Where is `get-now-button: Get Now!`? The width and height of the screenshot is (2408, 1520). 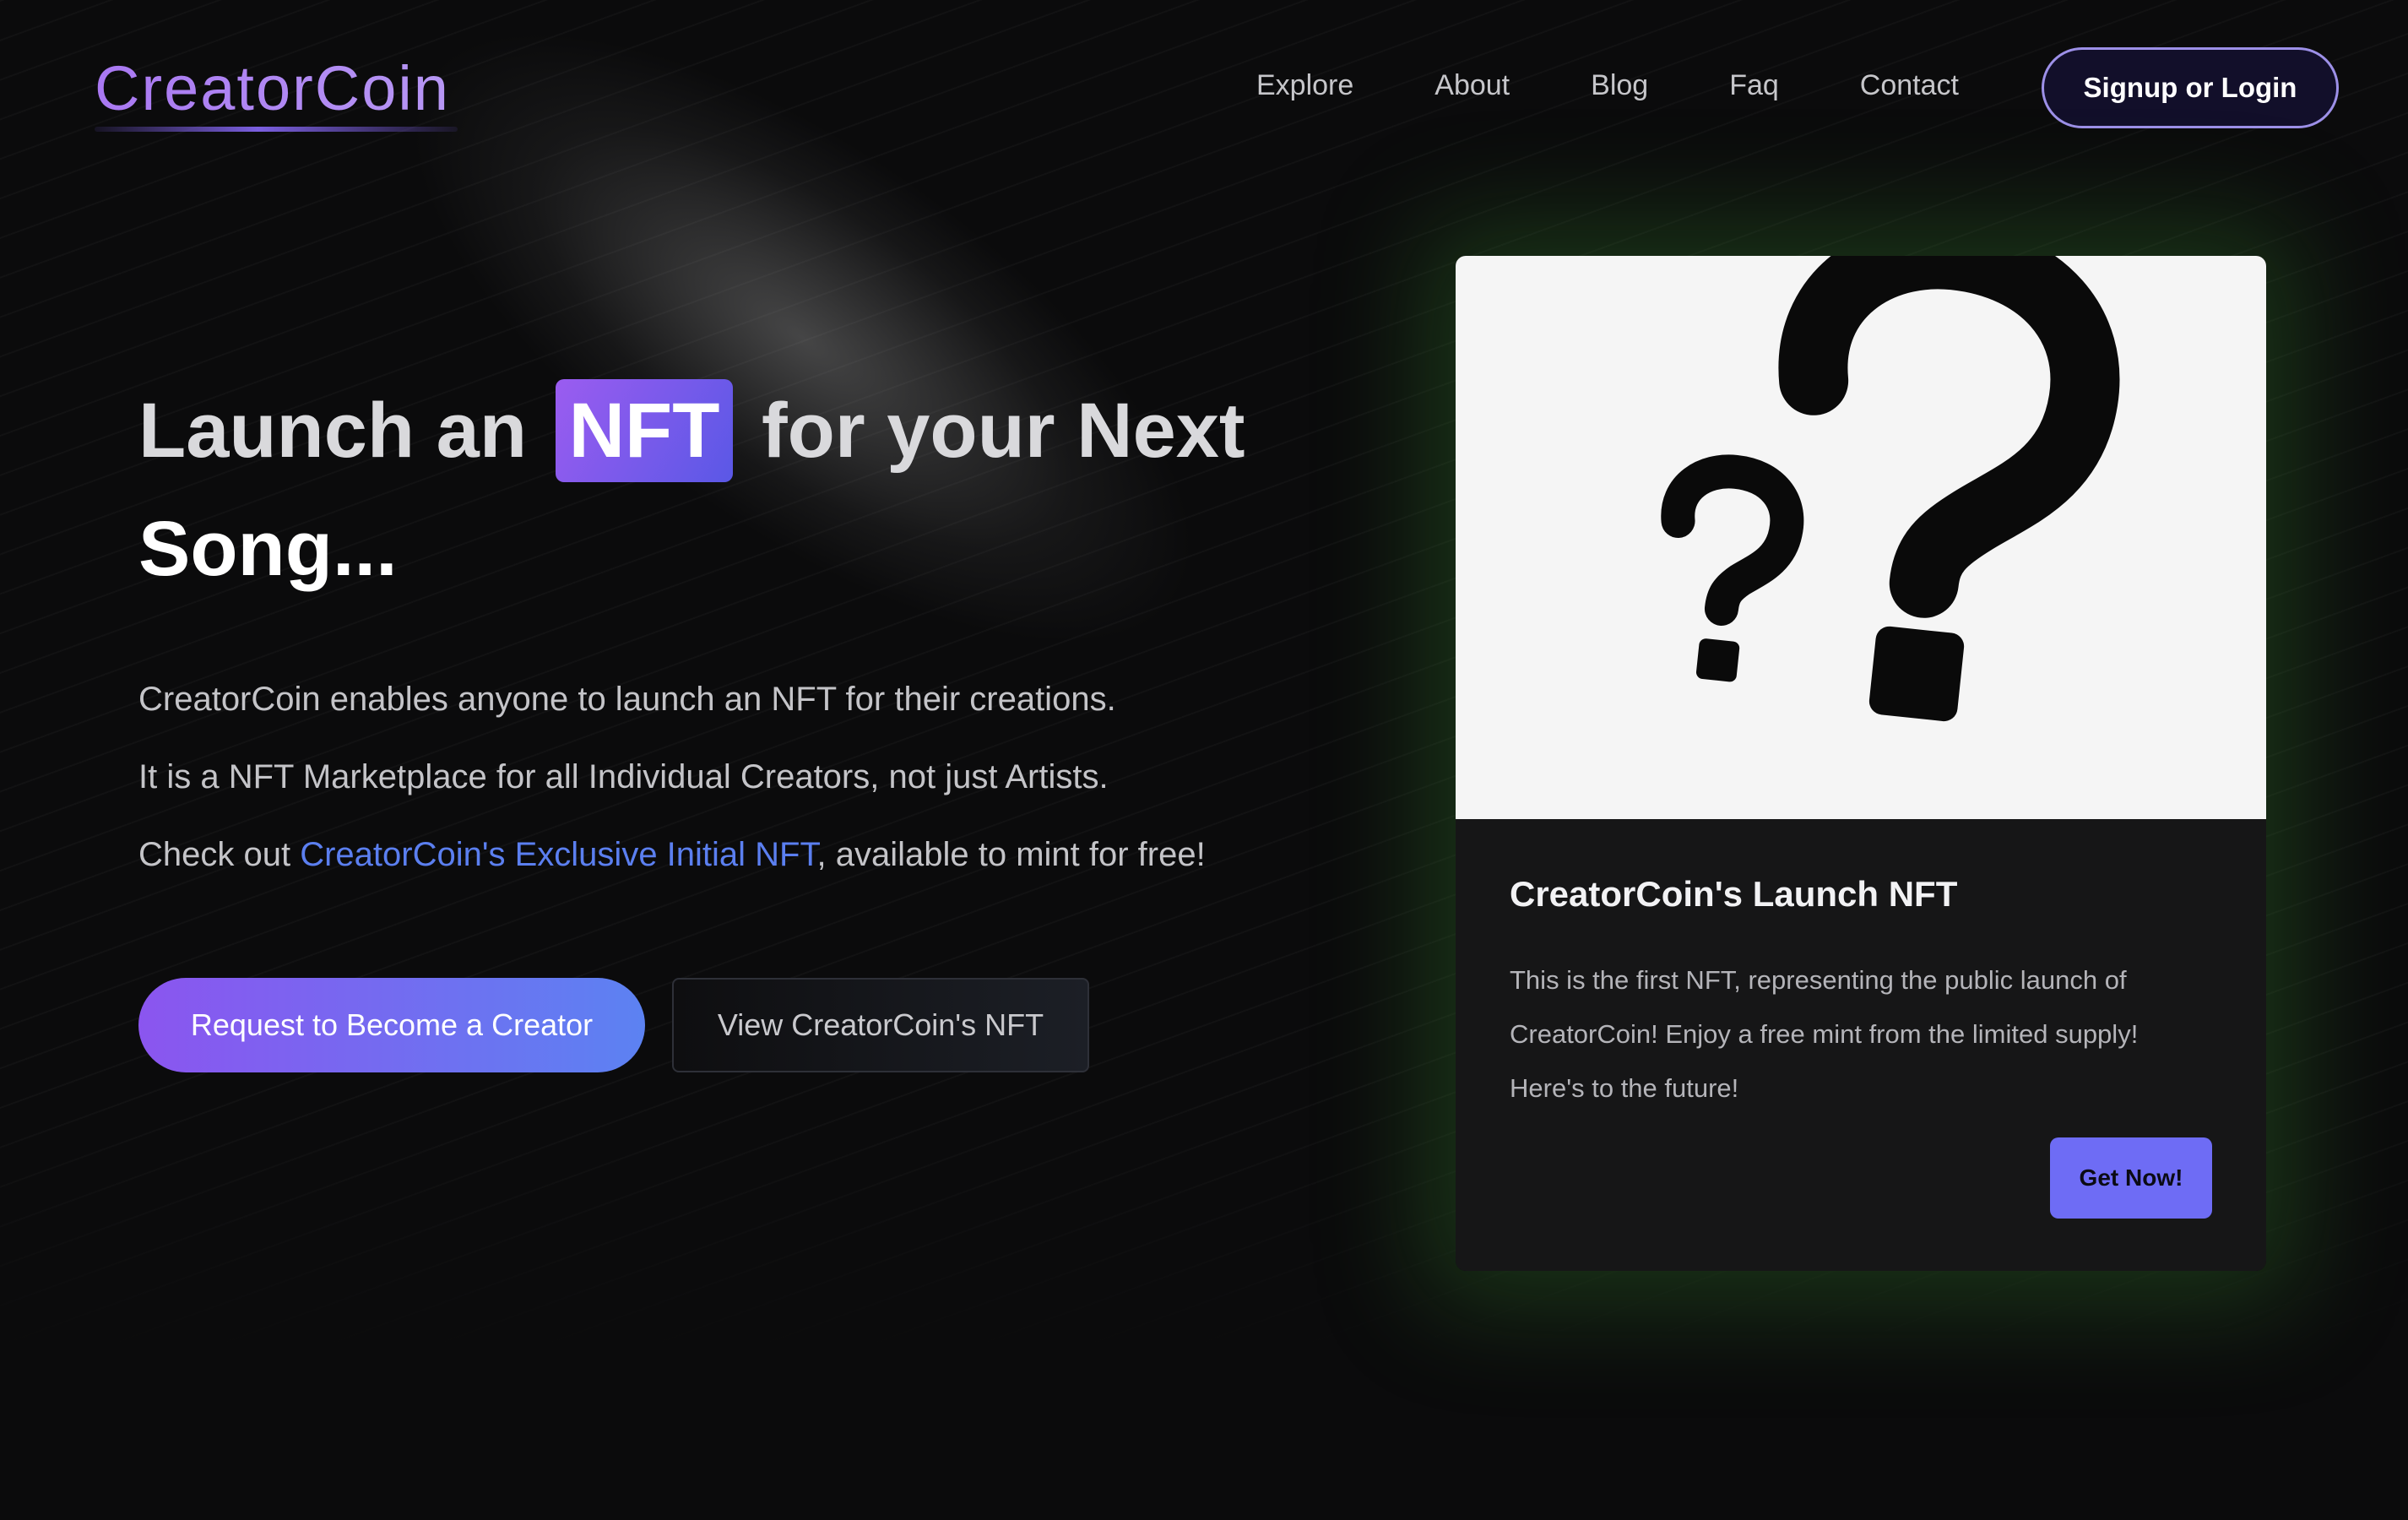
get-now-button: Get Now! is located at coordinates (2131, 1178).